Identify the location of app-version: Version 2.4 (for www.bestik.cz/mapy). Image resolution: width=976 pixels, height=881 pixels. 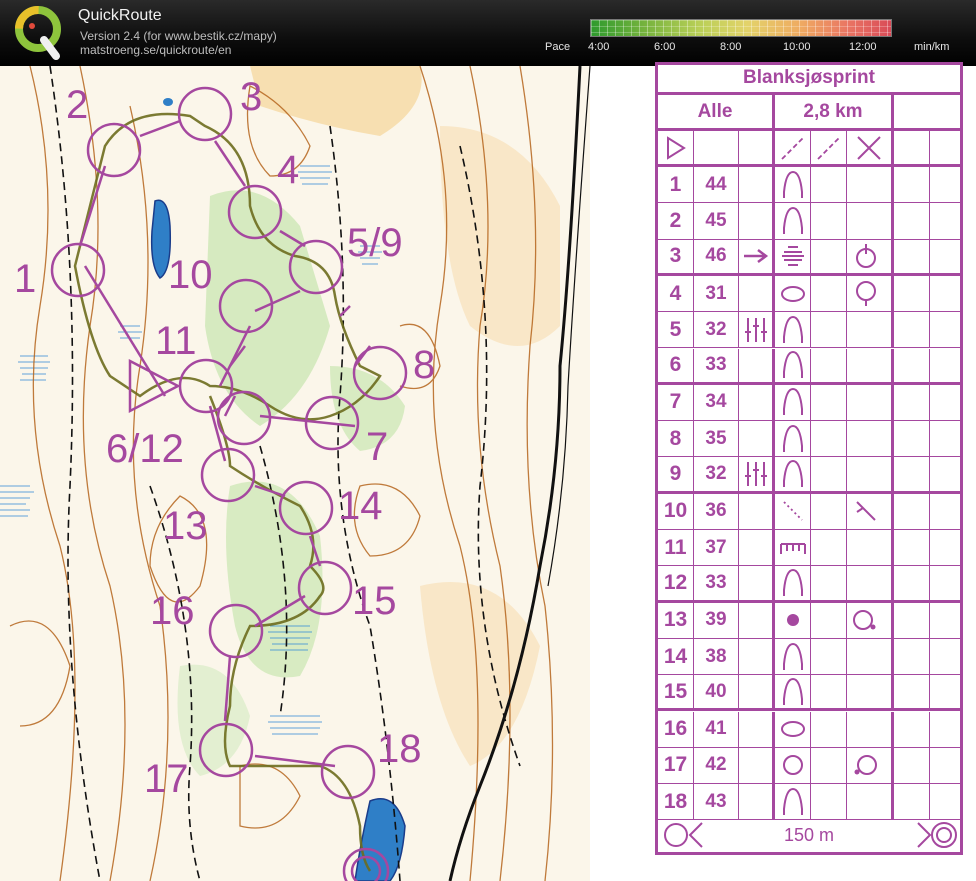
(178, 36).